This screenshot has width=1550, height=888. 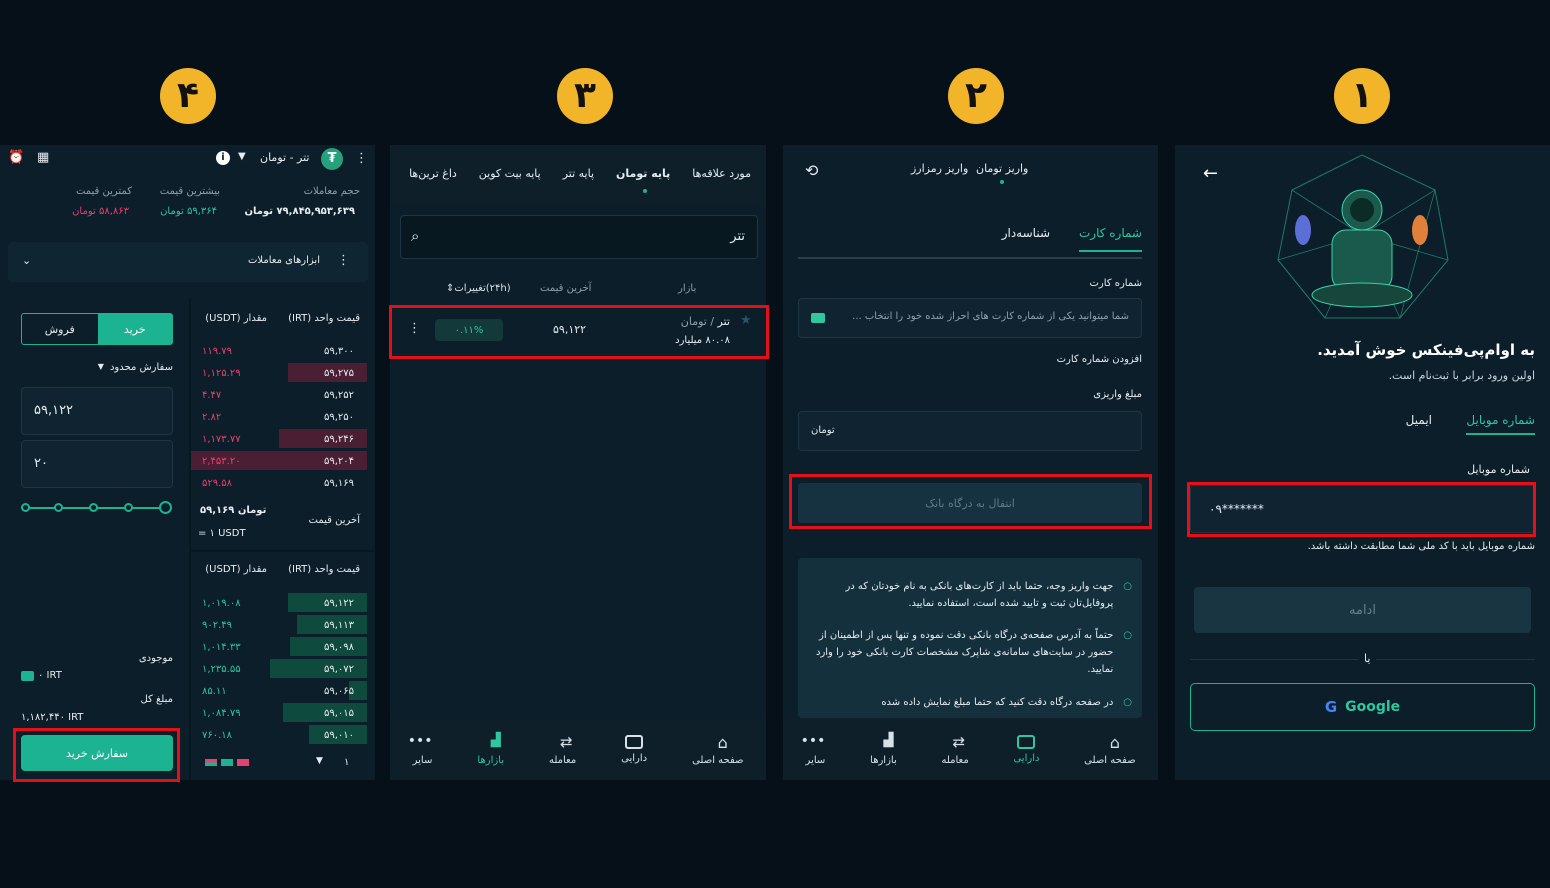 What do you see at coordinates (1099, 359) in the screenshot?
I see `add-card-link: افزودن شماره کارت` at bounding box center [1099, 359].